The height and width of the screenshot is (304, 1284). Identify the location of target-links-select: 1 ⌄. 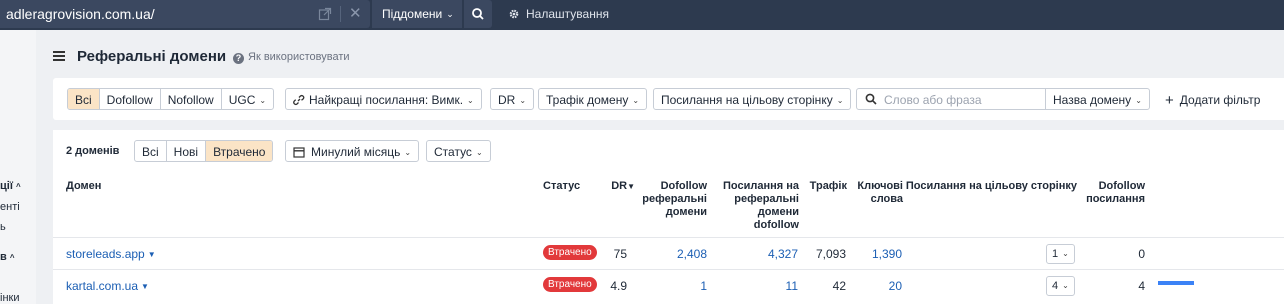
(1060, 254).